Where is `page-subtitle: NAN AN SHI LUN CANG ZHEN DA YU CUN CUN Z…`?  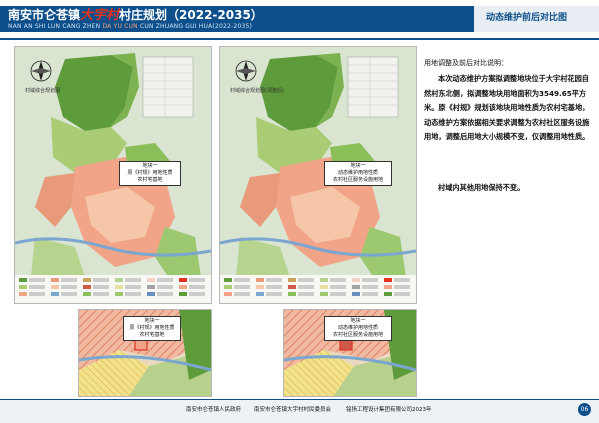 page-subtitle: NAN AN SHI LUN CANG ZHEN DA YU CUN CUN Z… is located at coordinates (130, 26).